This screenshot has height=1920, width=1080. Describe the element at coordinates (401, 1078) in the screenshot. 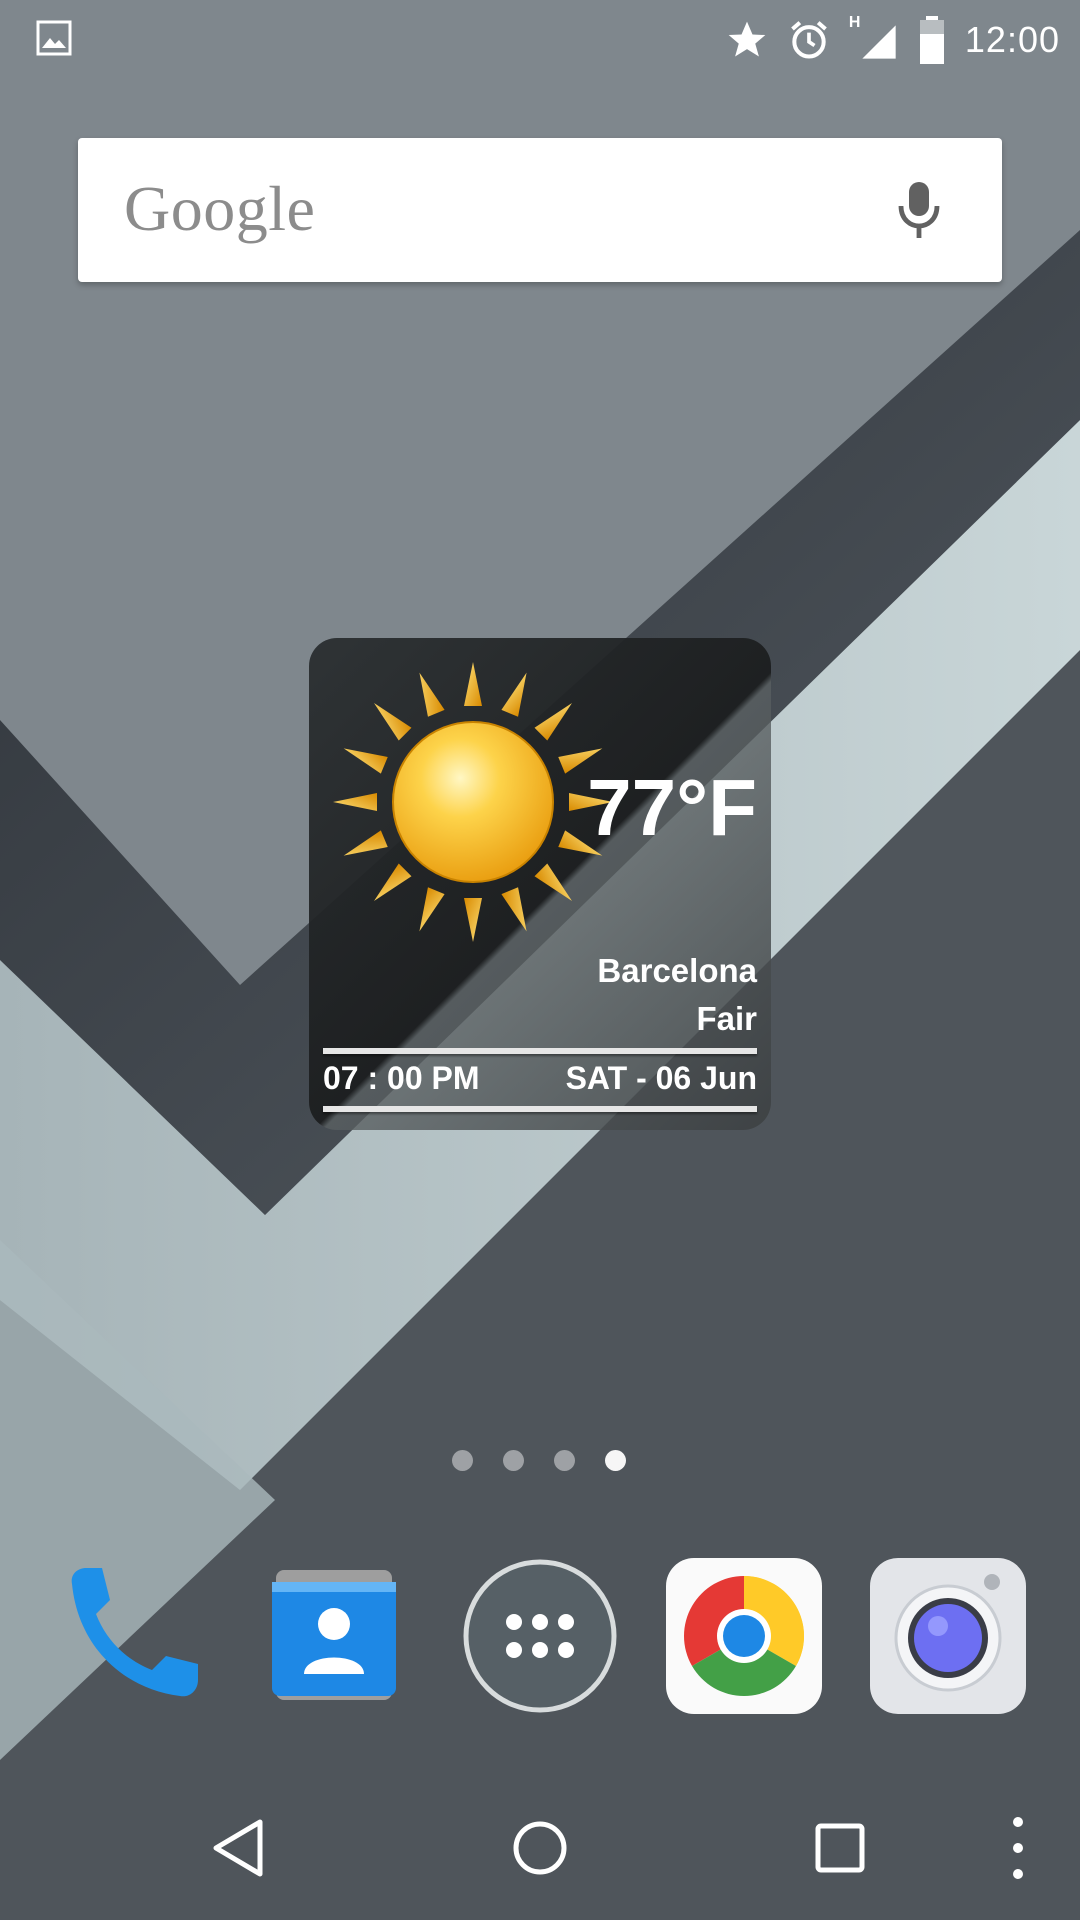

I see `weather-time: 07 : 00 PM` at that location.